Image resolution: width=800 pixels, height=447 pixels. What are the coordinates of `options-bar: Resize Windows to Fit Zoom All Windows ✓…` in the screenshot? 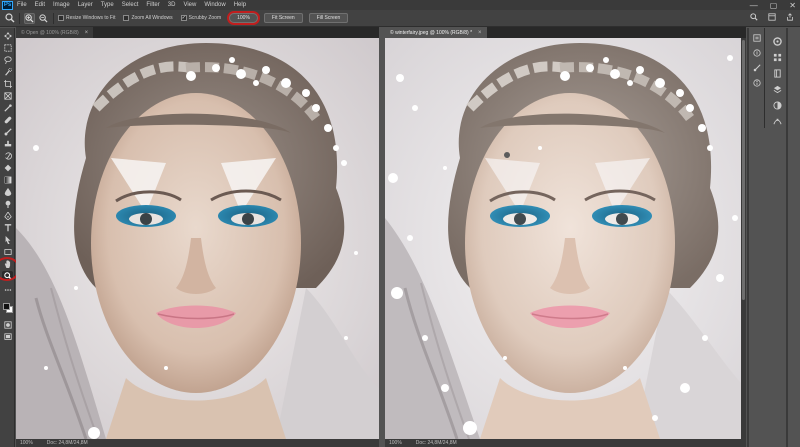 It's located at (400, 18).